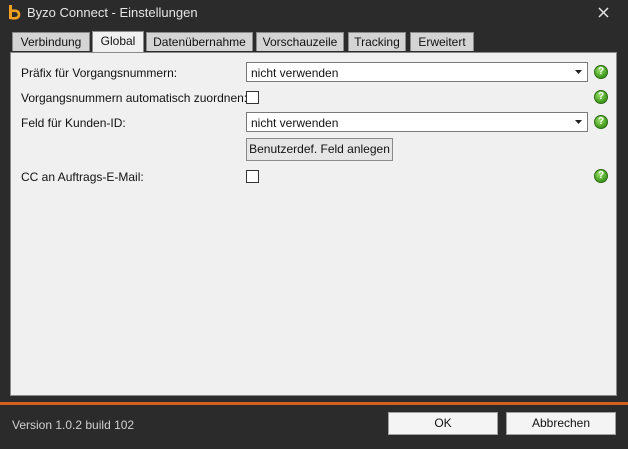  Describe the element at coordinates (442, 41) in the screenshot. I see `tab-erweitert: Erweitert` at that location.